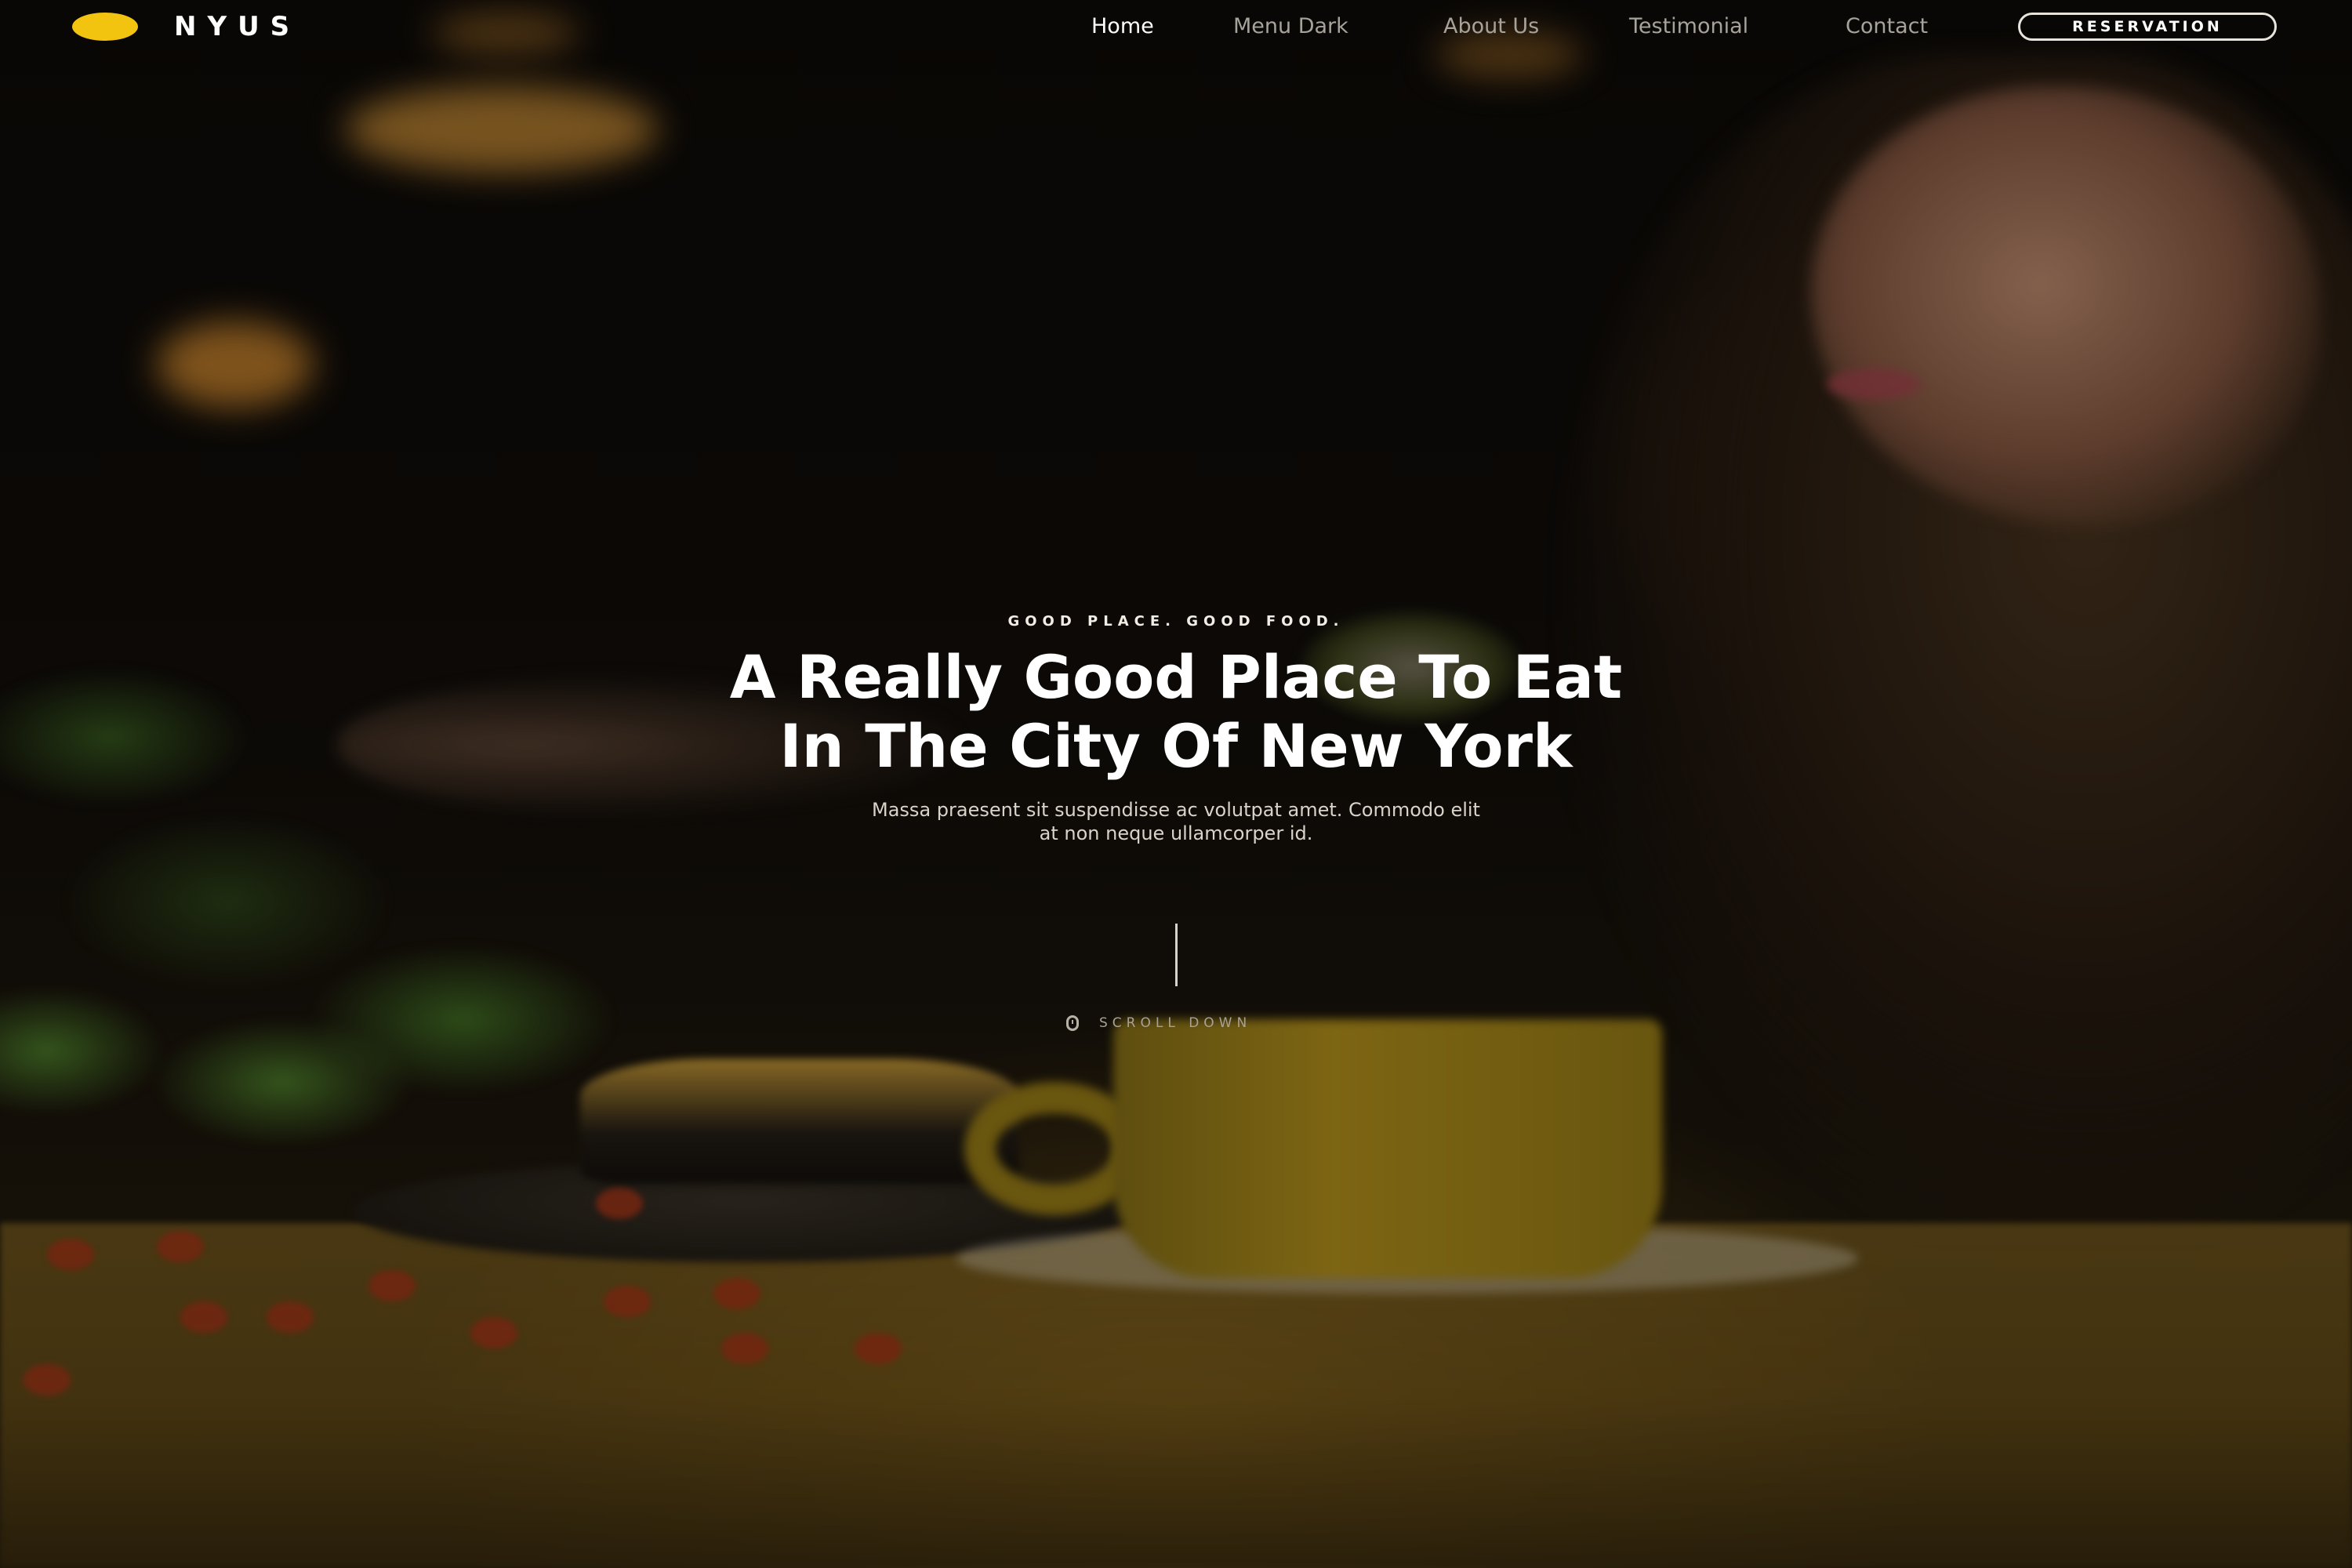 The width and height of the screenshot is (2352, 1568). Describe the element at coordinates (1176, 621) in the screenshot. I see `hero-eyebrow: GOOD PLACE. GOOD FOOD.` at that location.